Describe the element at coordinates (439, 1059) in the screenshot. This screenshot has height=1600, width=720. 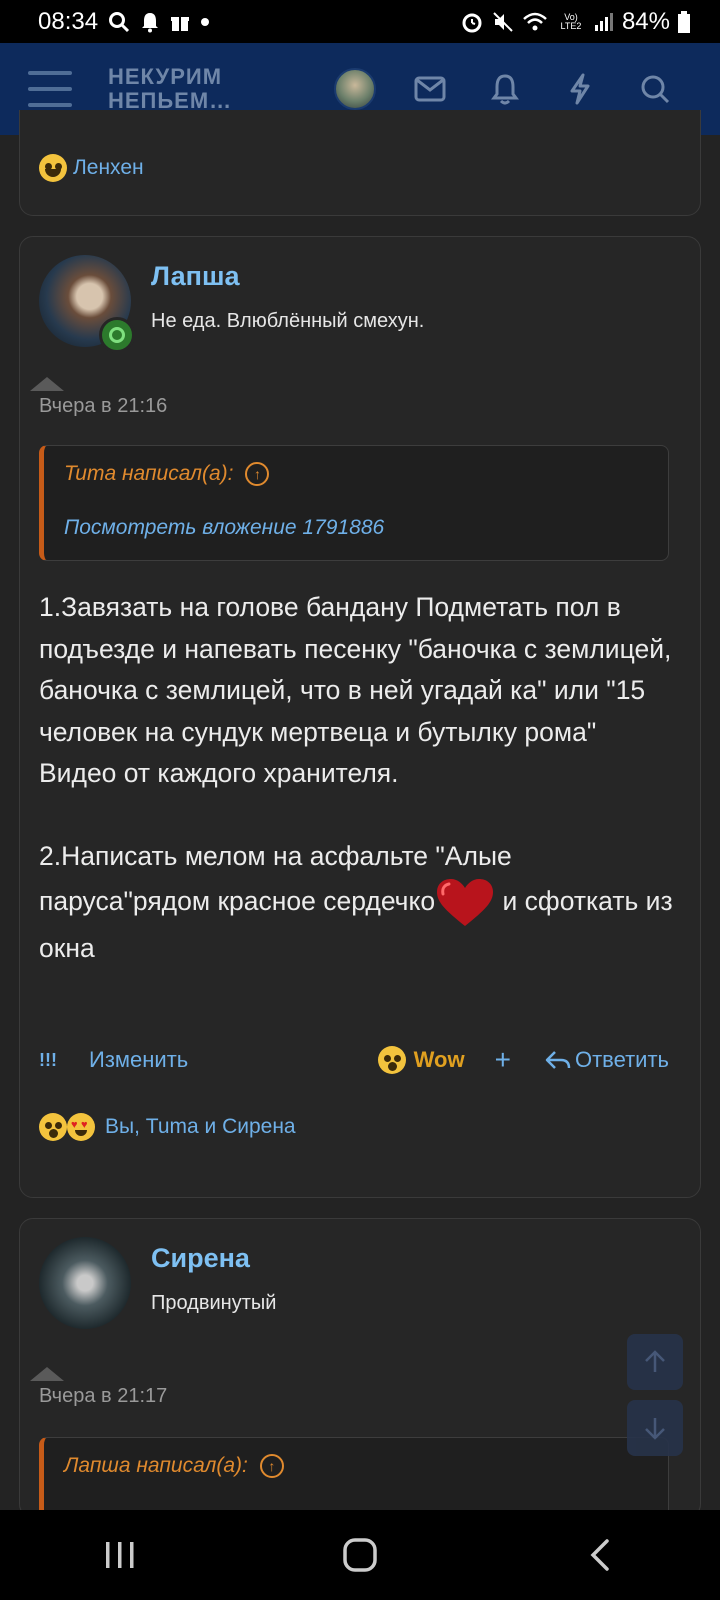
I see `wow-label: Wow` at that location.